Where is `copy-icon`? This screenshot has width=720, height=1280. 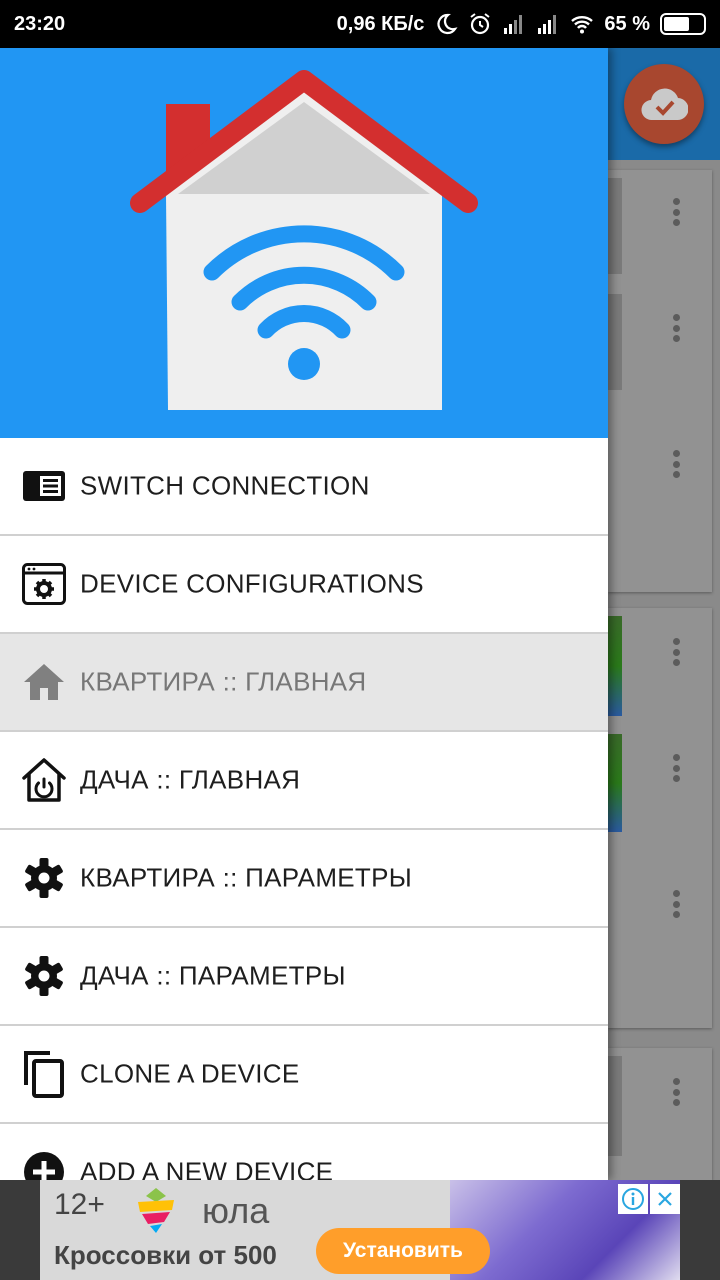 copy-icon is located at coordinates (44, 1074).